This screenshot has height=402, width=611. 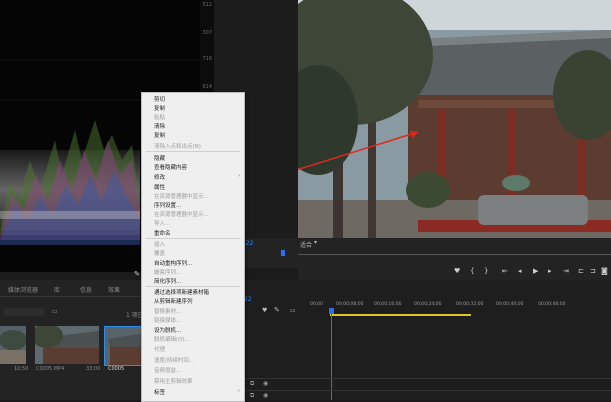 I want to click on go-to-out-icon: ⇥, so click(x=566, y=271).